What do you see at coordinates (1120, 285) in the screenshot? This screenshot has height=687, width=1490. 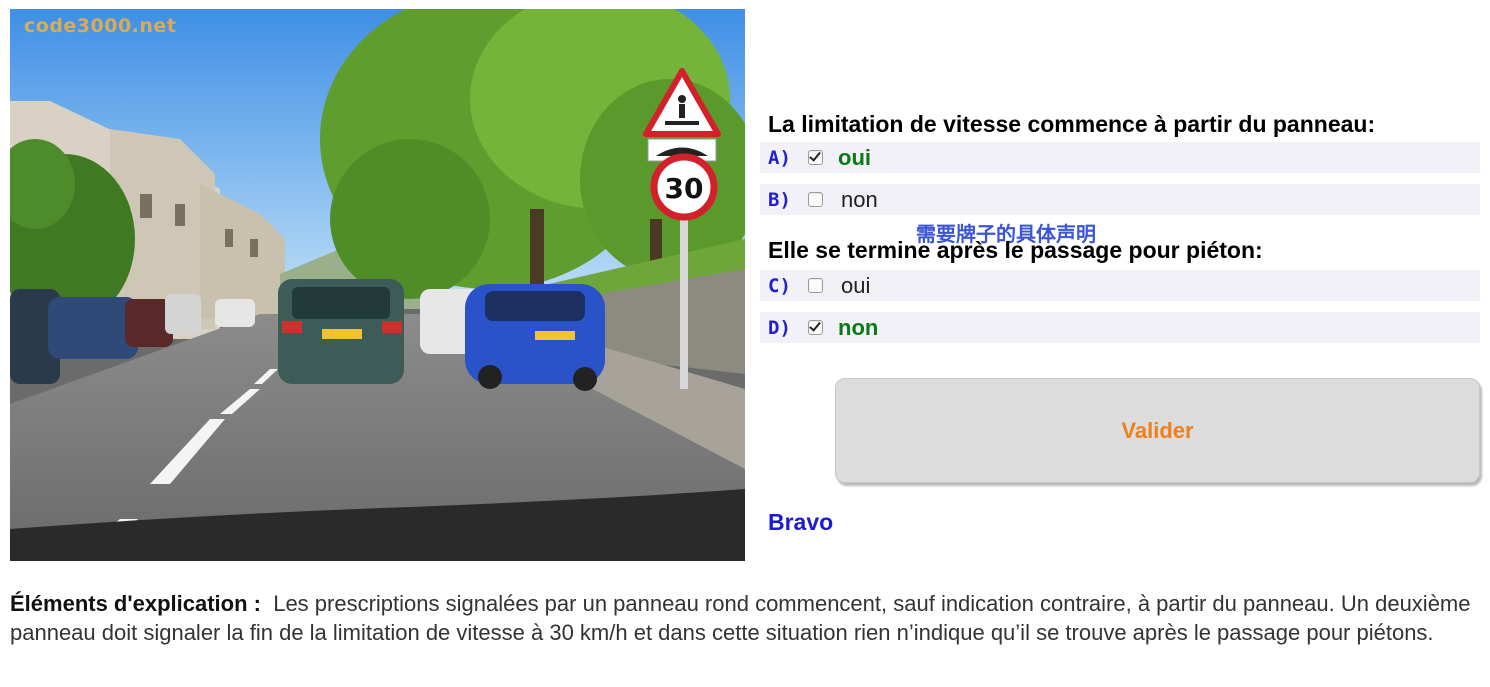 I see `answer-row-c: C) oui` at bounding box center [1120, 285].